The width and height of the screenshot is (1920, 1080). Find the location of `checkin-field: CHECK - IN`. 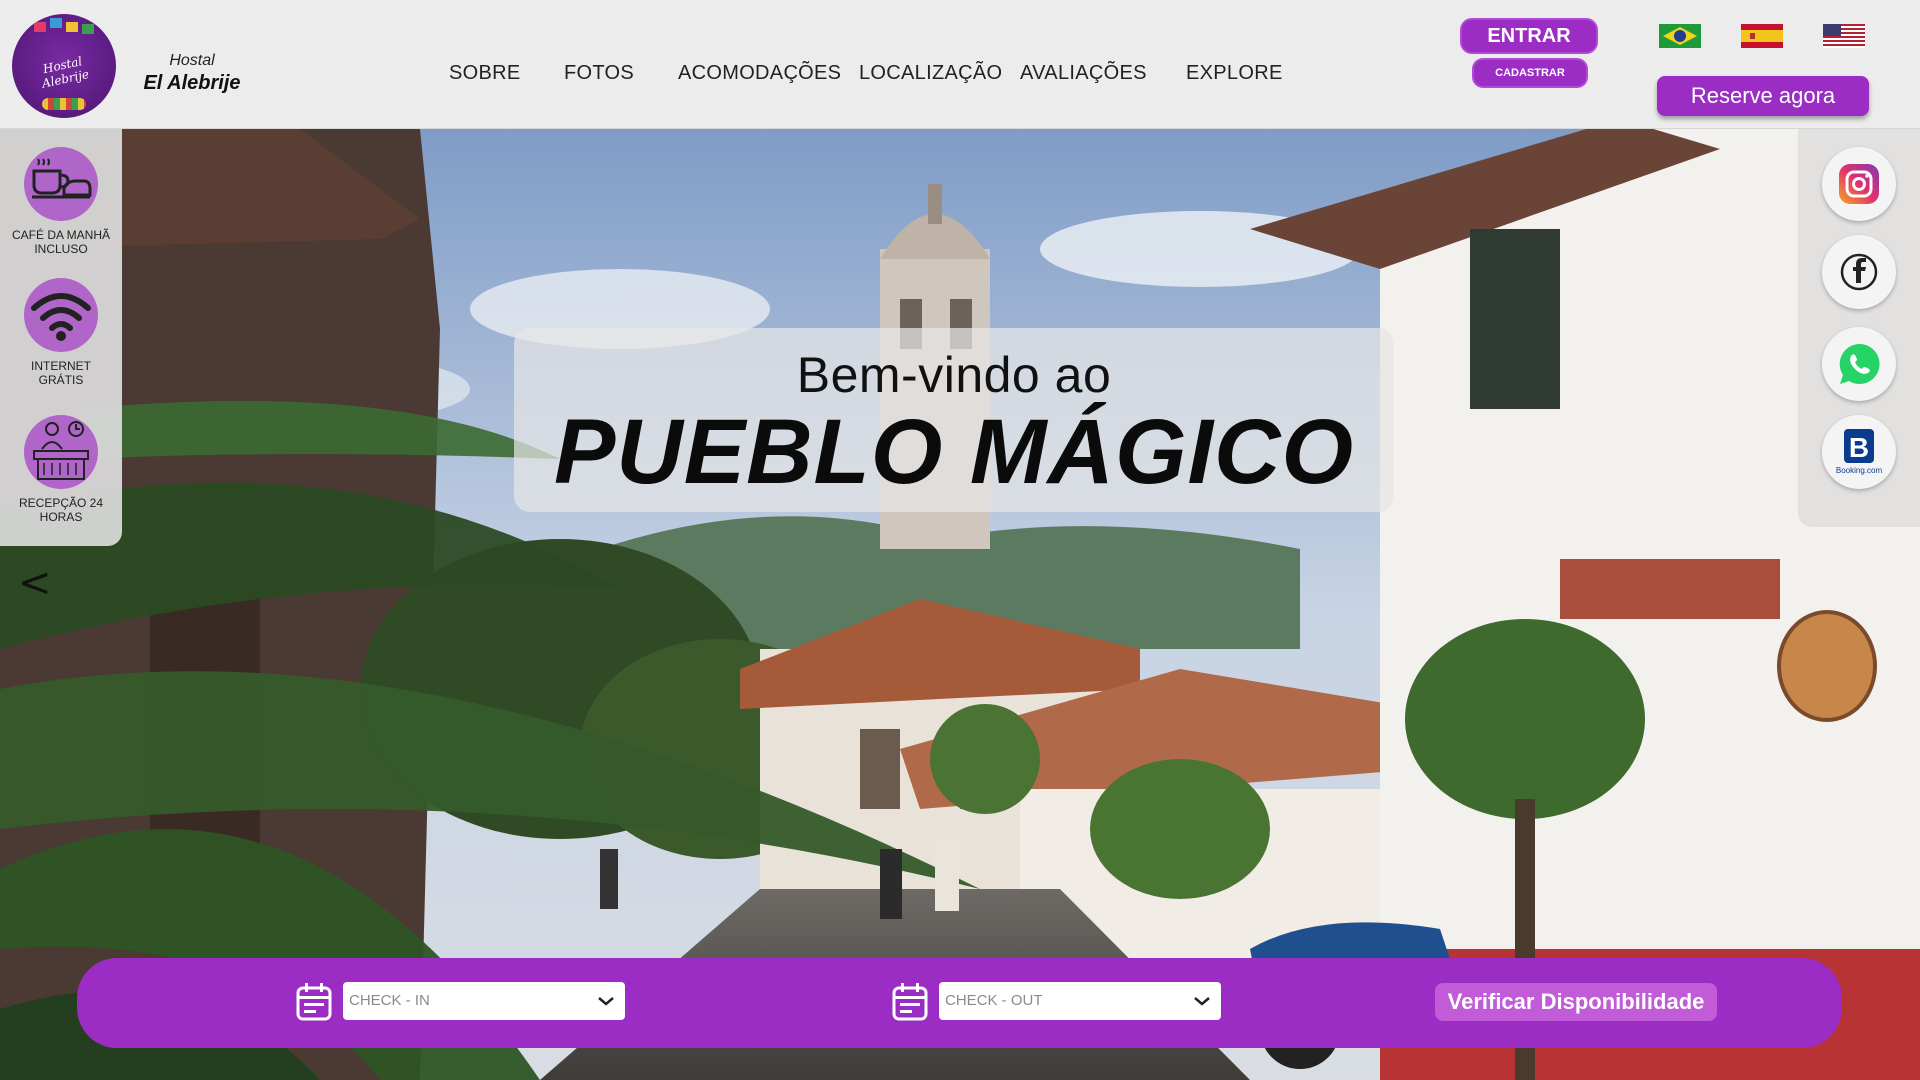

checkin-field: CHECK - IN is located at coordinates (484, 1001).